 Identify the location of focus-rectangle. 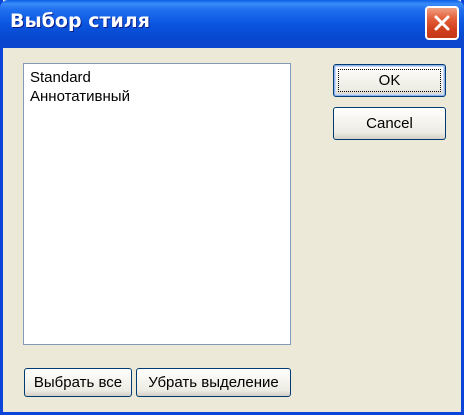
(389, 80).